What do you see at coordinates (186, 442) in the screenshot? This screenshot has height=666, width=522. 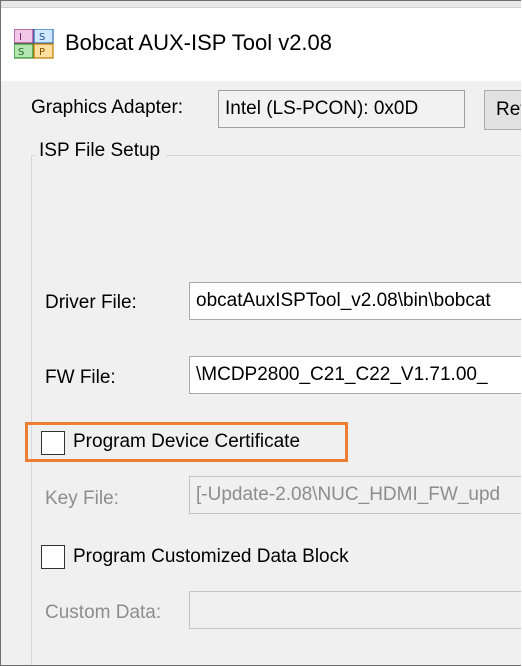 I see `program-cert-label: Program Device Certificate` at bounding box center [186, 442].